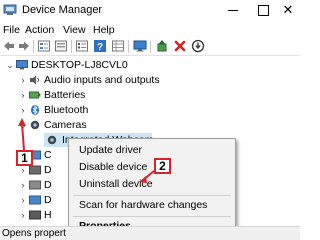  What do you see at coordinates (24, 158) in the screenshot?
I see `callout-1: 1` at bounding box center [24, 158].